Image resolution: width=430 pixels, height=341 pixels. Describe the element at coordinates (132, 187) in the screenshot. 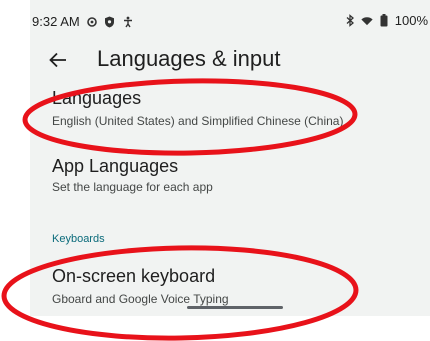

I see `app-languages-summary: Set the language for each app` at that location.